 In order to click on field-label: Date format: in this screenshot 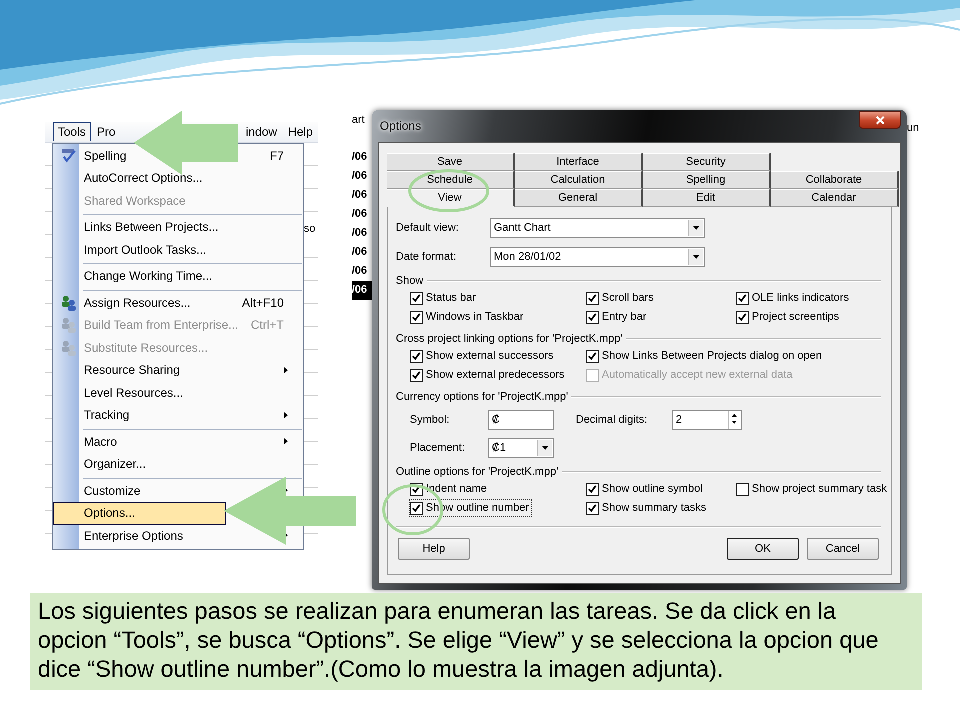, I will do `click(427, 256)`.